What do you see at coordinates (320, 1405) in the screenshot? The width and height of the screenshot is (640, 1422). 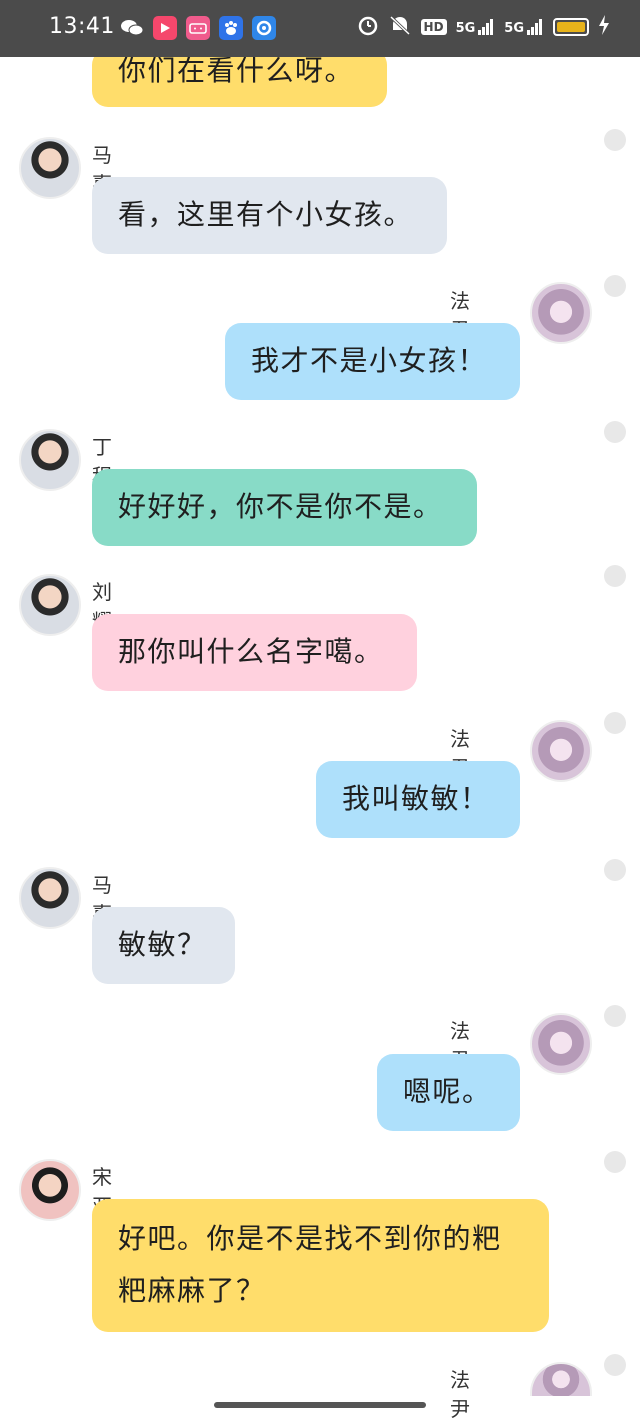 I see `home-indicator` at bounding box center [320, 1405].